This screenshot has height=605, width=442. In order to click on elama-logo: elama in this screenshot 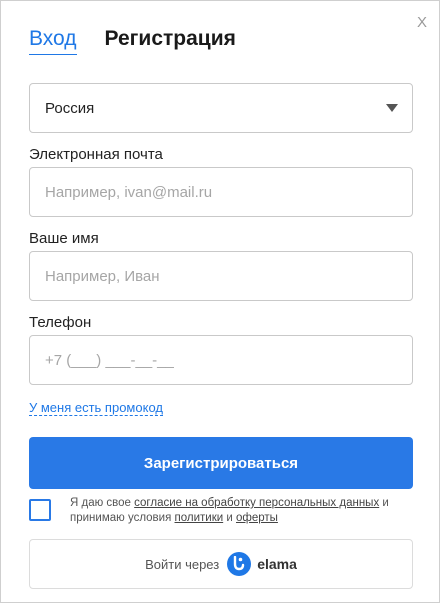, I will do `click(262, 564)`.